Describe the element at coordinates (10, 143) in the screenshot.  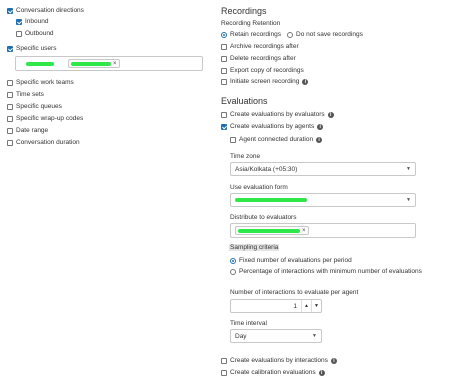
I see `conversation-duration-checkbox` at that location.